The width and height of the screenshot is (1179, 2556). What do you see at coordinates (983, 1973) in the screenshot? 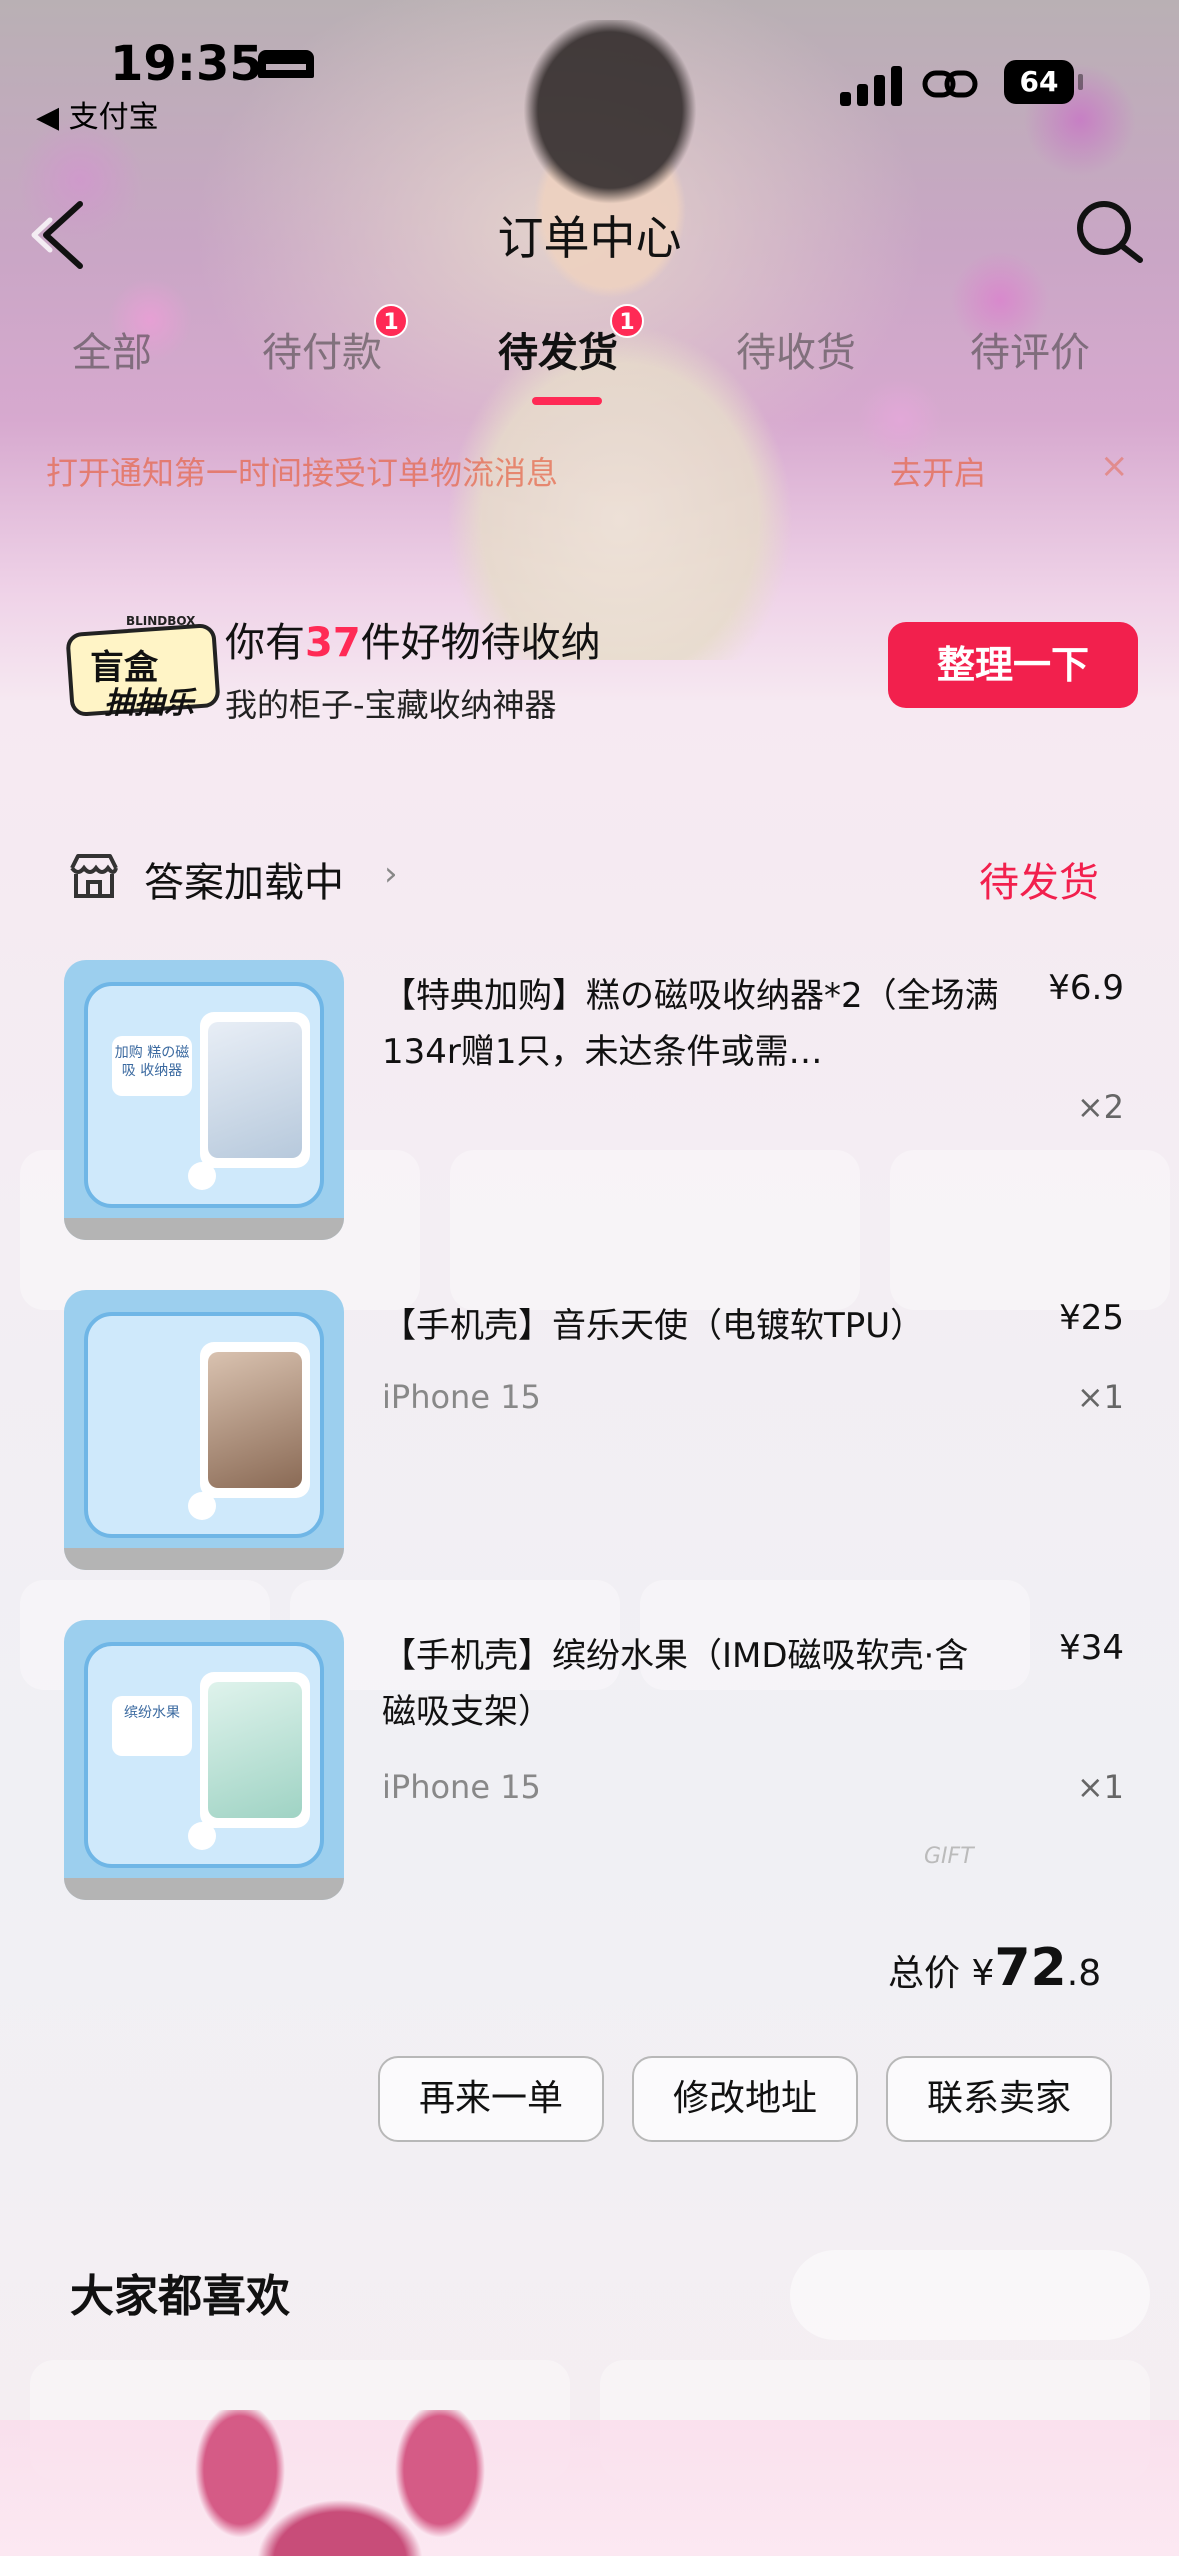
I see `total-currency: ¥` at bounding box center [983, 1973].